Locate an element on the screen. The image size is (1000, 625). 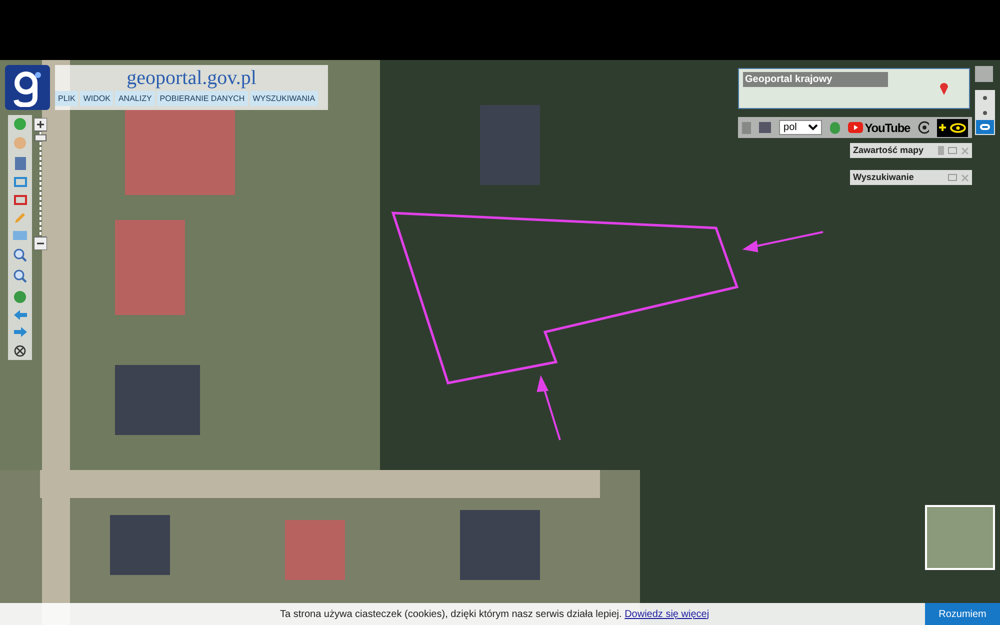
back-arrow-icon is located at coordinates (20, 315).